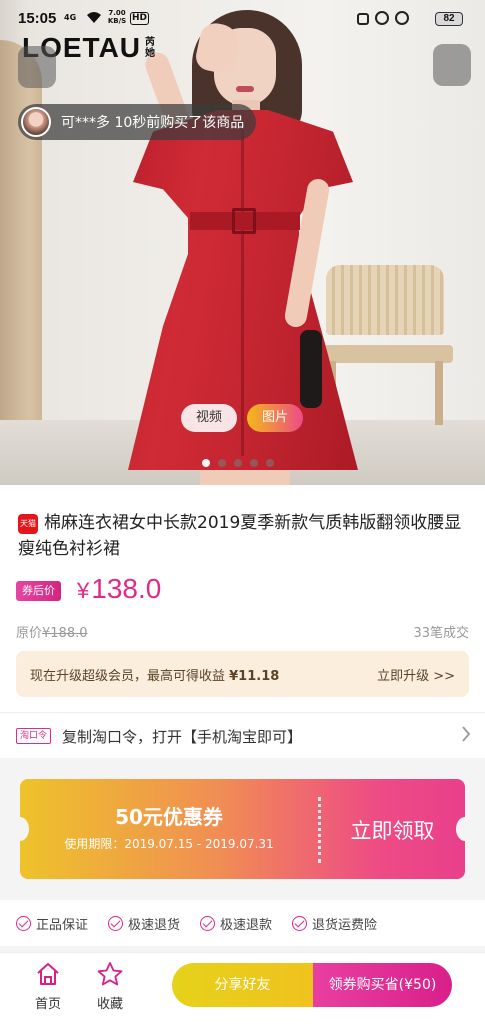 This screenshot has width=485, height=1024. What do you see at coordinates (153, 123) in the screenshot?
I see `ticker-text: 可***多 10秒前购买了该商品` at bounding box center [153, 123].